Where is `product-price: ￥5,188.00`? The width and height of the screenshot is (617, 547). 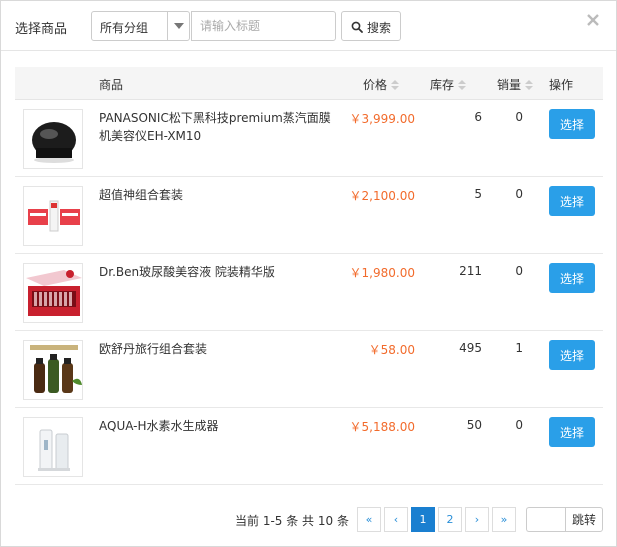
product-price: ￥5,188.00 is located at coordinates (382, 427).